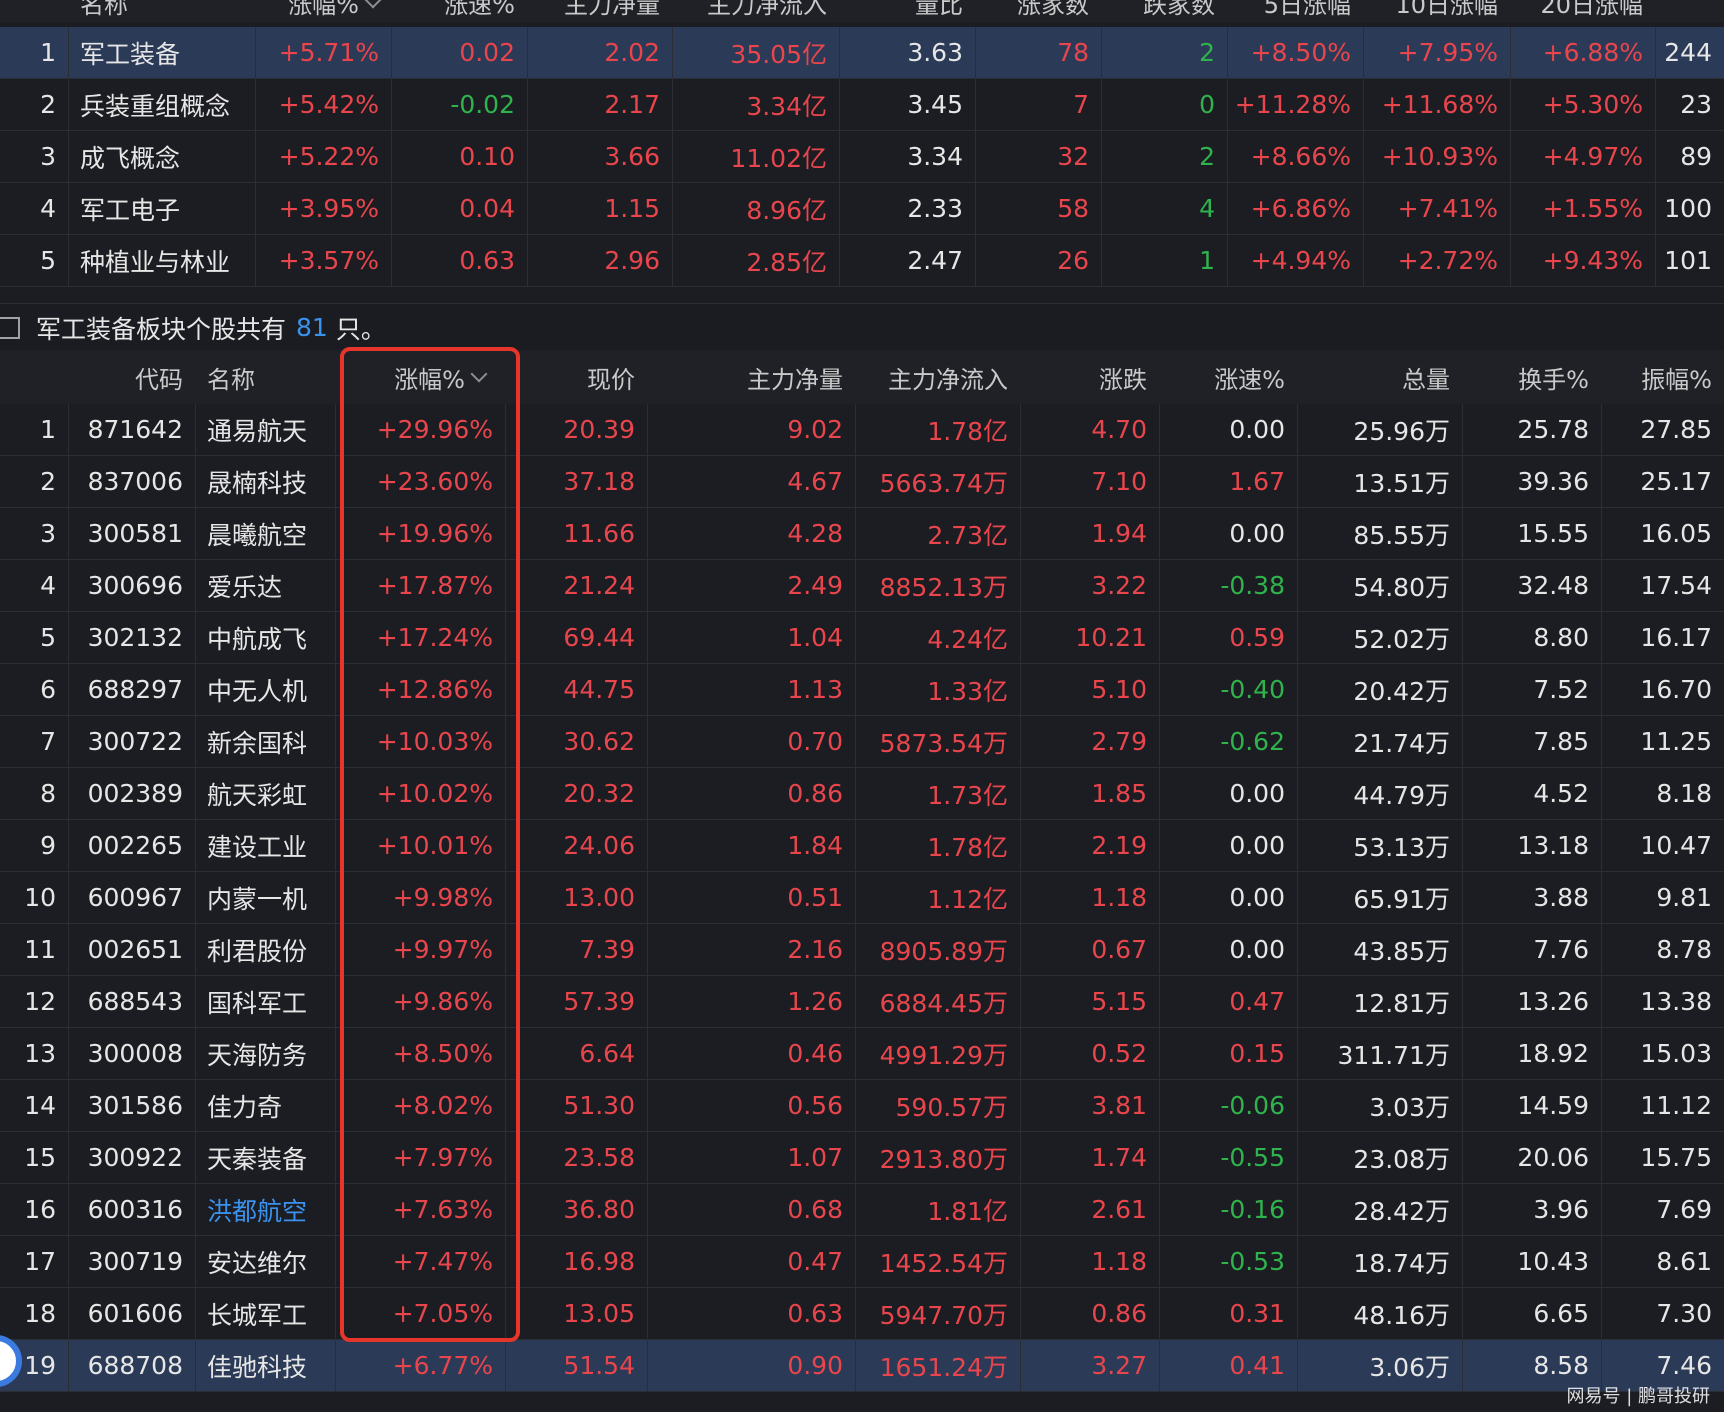 This screenshot has height=1412, width=1724. What do you see at coordinates (265, 1157) in the screenshot?
I see `stock-name: 天秦装备` at bounding box center [265, 1157].